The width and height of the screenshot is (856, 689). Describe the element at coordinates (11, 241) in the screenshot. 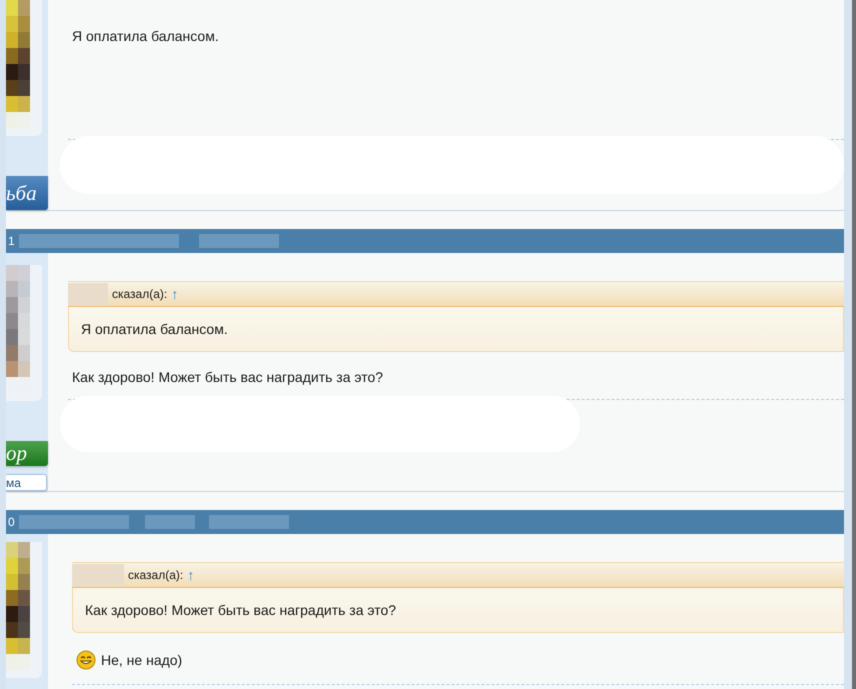

I see `post-number: 1` at that location.